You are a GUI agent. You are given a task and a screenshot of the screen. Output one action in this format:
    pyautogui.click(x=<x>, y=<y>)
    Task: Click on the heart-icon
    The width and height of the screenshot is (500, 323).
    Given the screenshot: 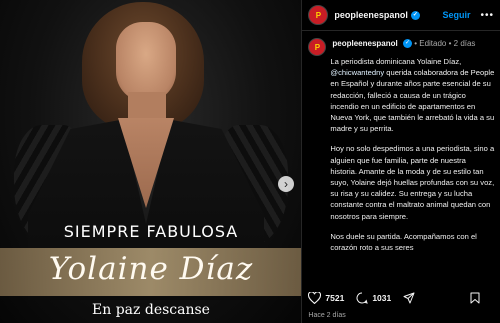 What is the action you would take?
    pyautogui.click(x=315, y=298)
    